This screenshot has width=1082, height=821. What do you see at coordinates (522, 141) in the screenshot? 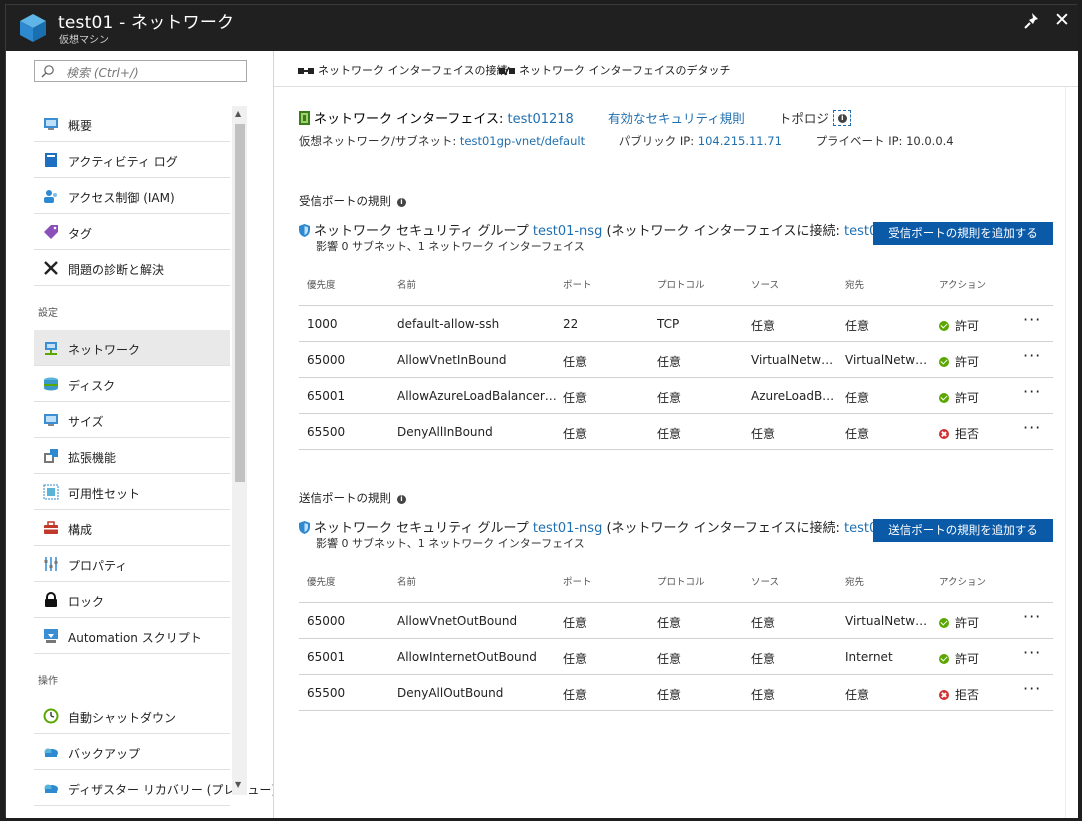
I see `vnet-link: test01gp-vnet/default` at bounding box center [522, 141].